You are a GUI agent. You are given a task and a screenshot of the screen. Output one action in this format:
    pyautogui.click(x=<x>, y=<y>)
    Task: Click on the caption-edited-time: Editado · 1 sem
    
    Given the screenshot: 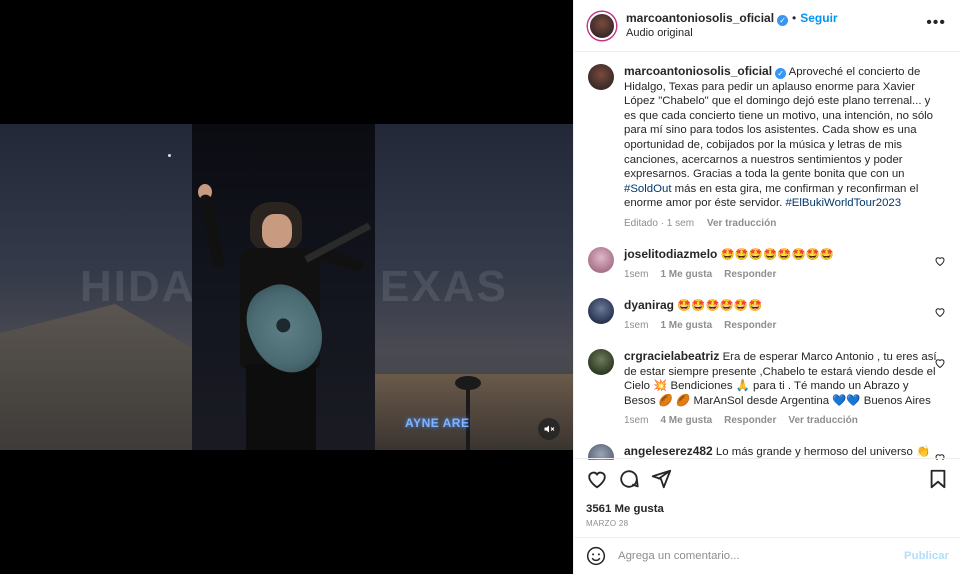 What is the action you would take?
    pyautogui.click(x=659, y=223)
    